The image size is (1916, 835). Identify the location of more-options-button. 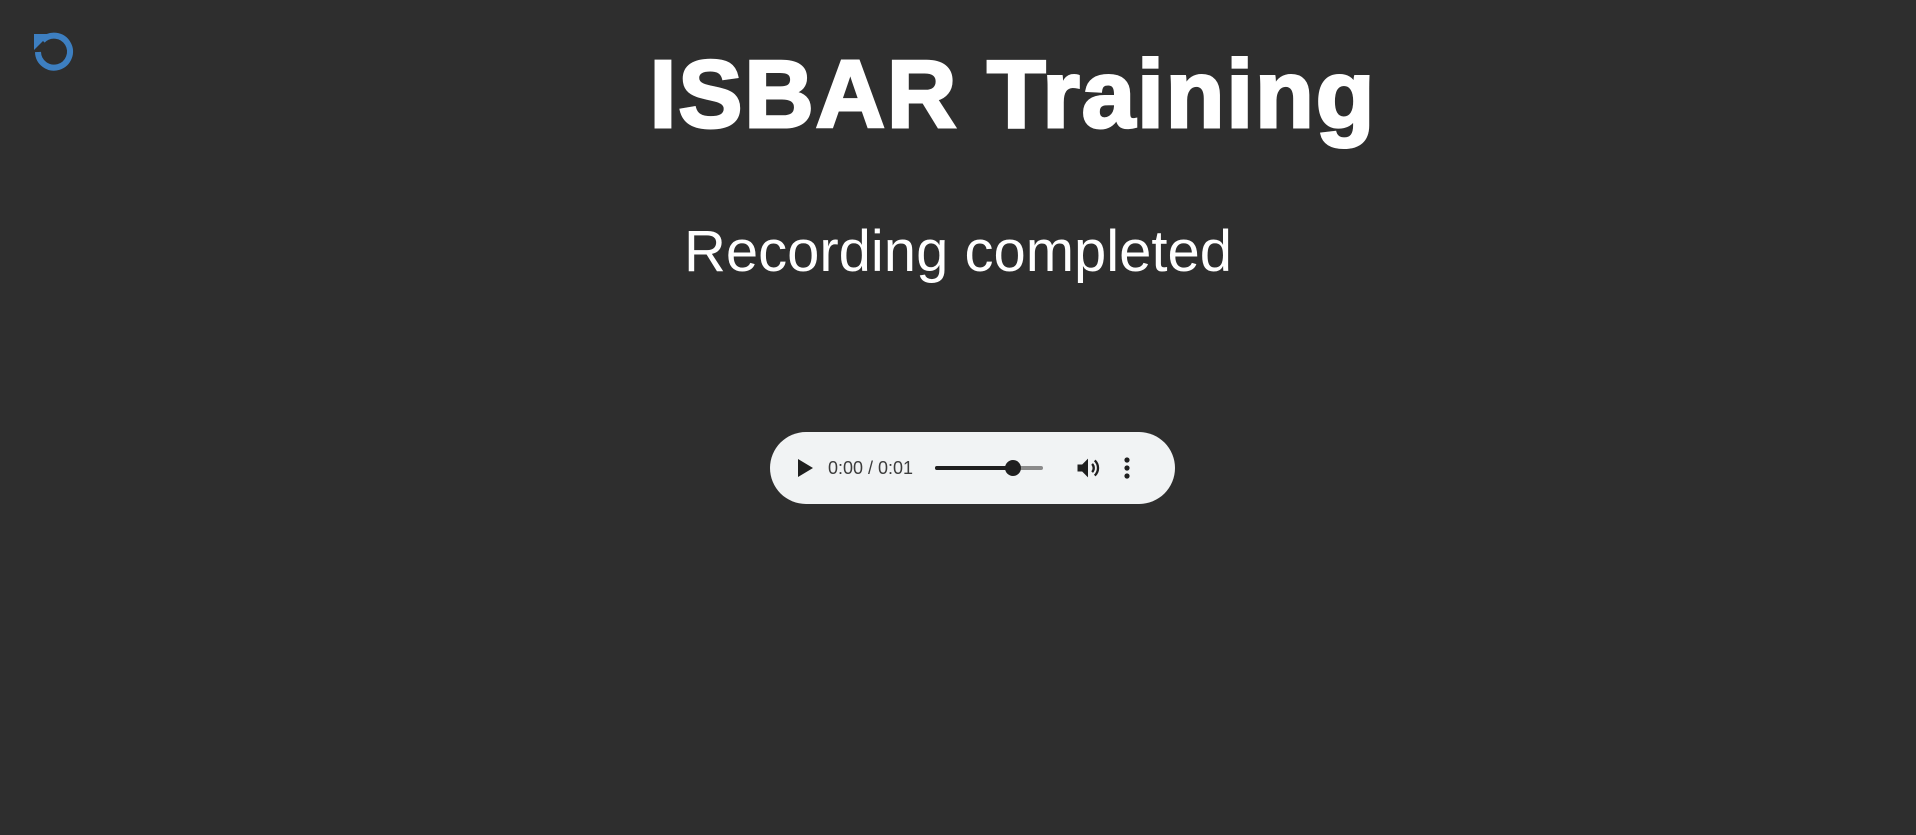
(1127, 468).